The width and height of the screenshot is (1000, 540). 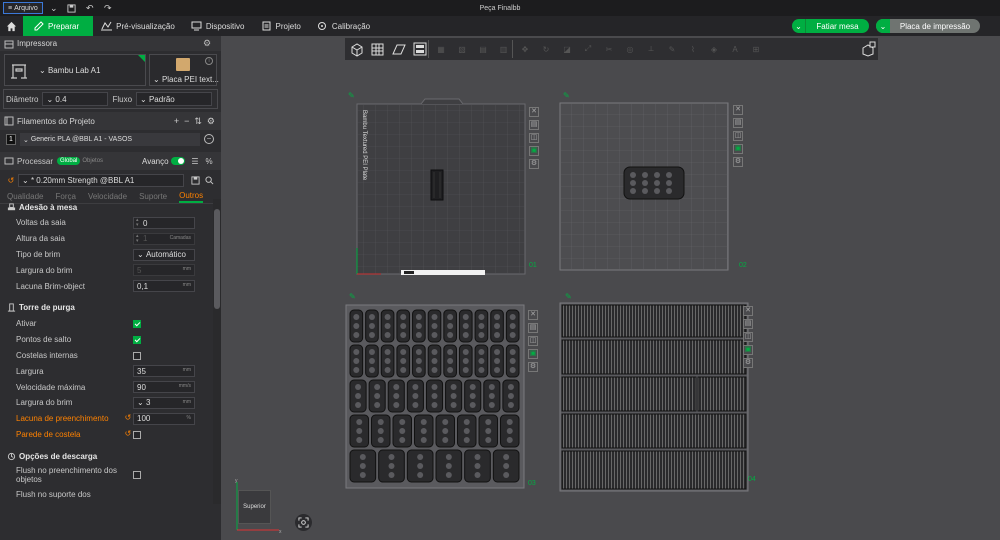 What do you see at coordinates (714, 49) in the screenshot?
I see `color-paint-icon: ◈` at bounding box center [714, 49].